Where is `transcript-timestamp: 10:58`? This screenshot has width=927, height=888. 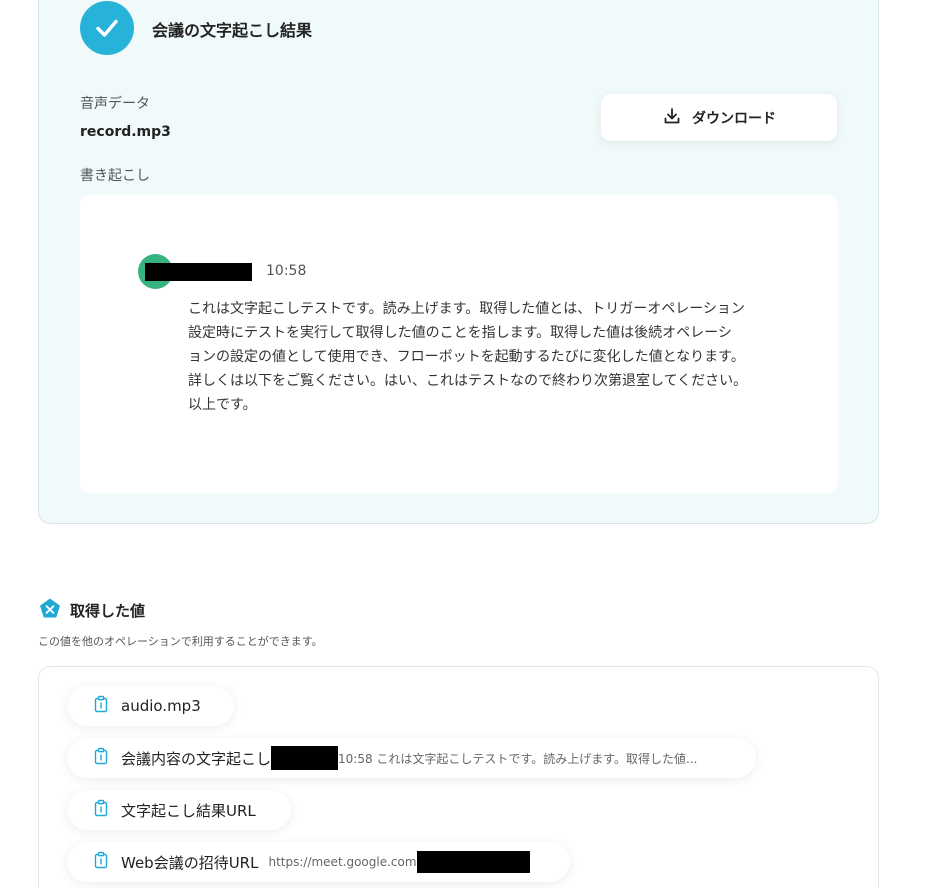 transcript-timestamp: 10:58 is located at coordinates (286, 271).